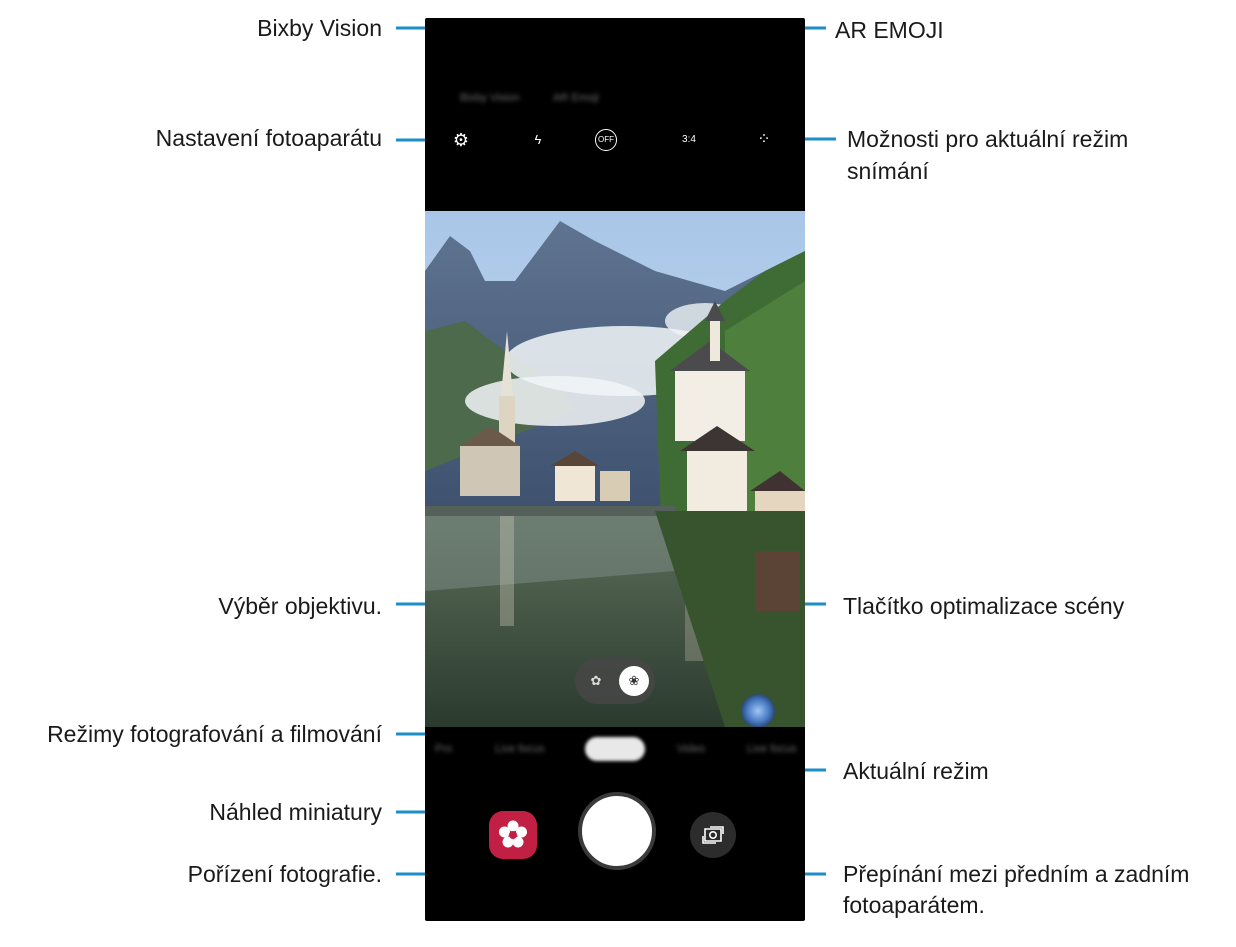 The image size is (1236, 947). I want to click on take-picture-label: Pořízení fotografie., so click(284, 874).